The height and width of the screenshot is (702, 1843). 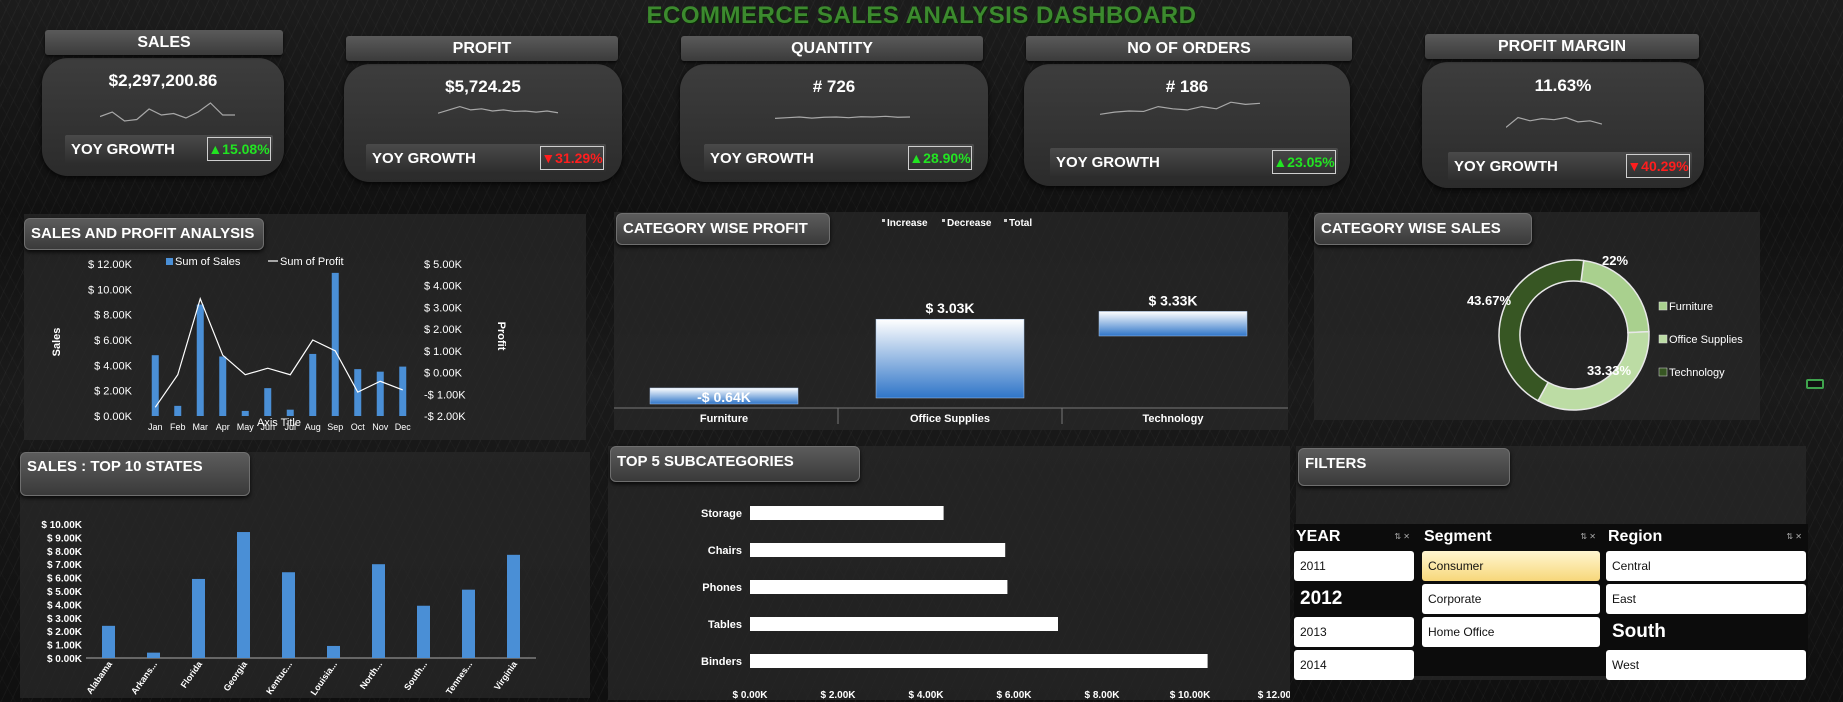 I want to click on x-tick-label: $ 12.00K, so click(x=1274, y=695).